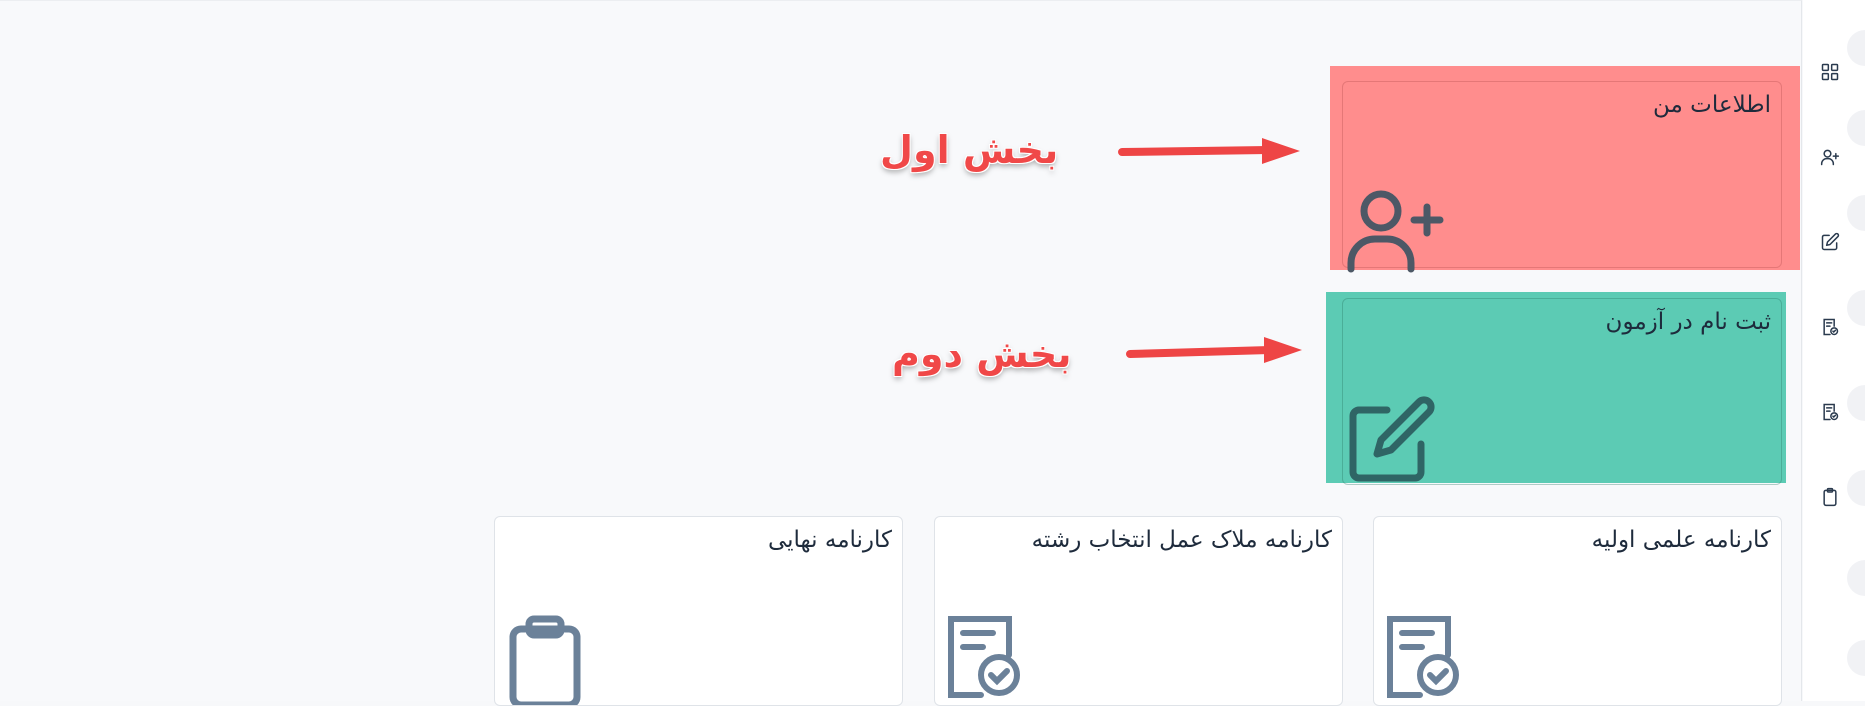 The width and height of the screenshot is (1865, 706). What do you see at coordinates (1214, 350) in the screenshot?
I see `annotation-arrow-second` at bounding box center [1214, 350].